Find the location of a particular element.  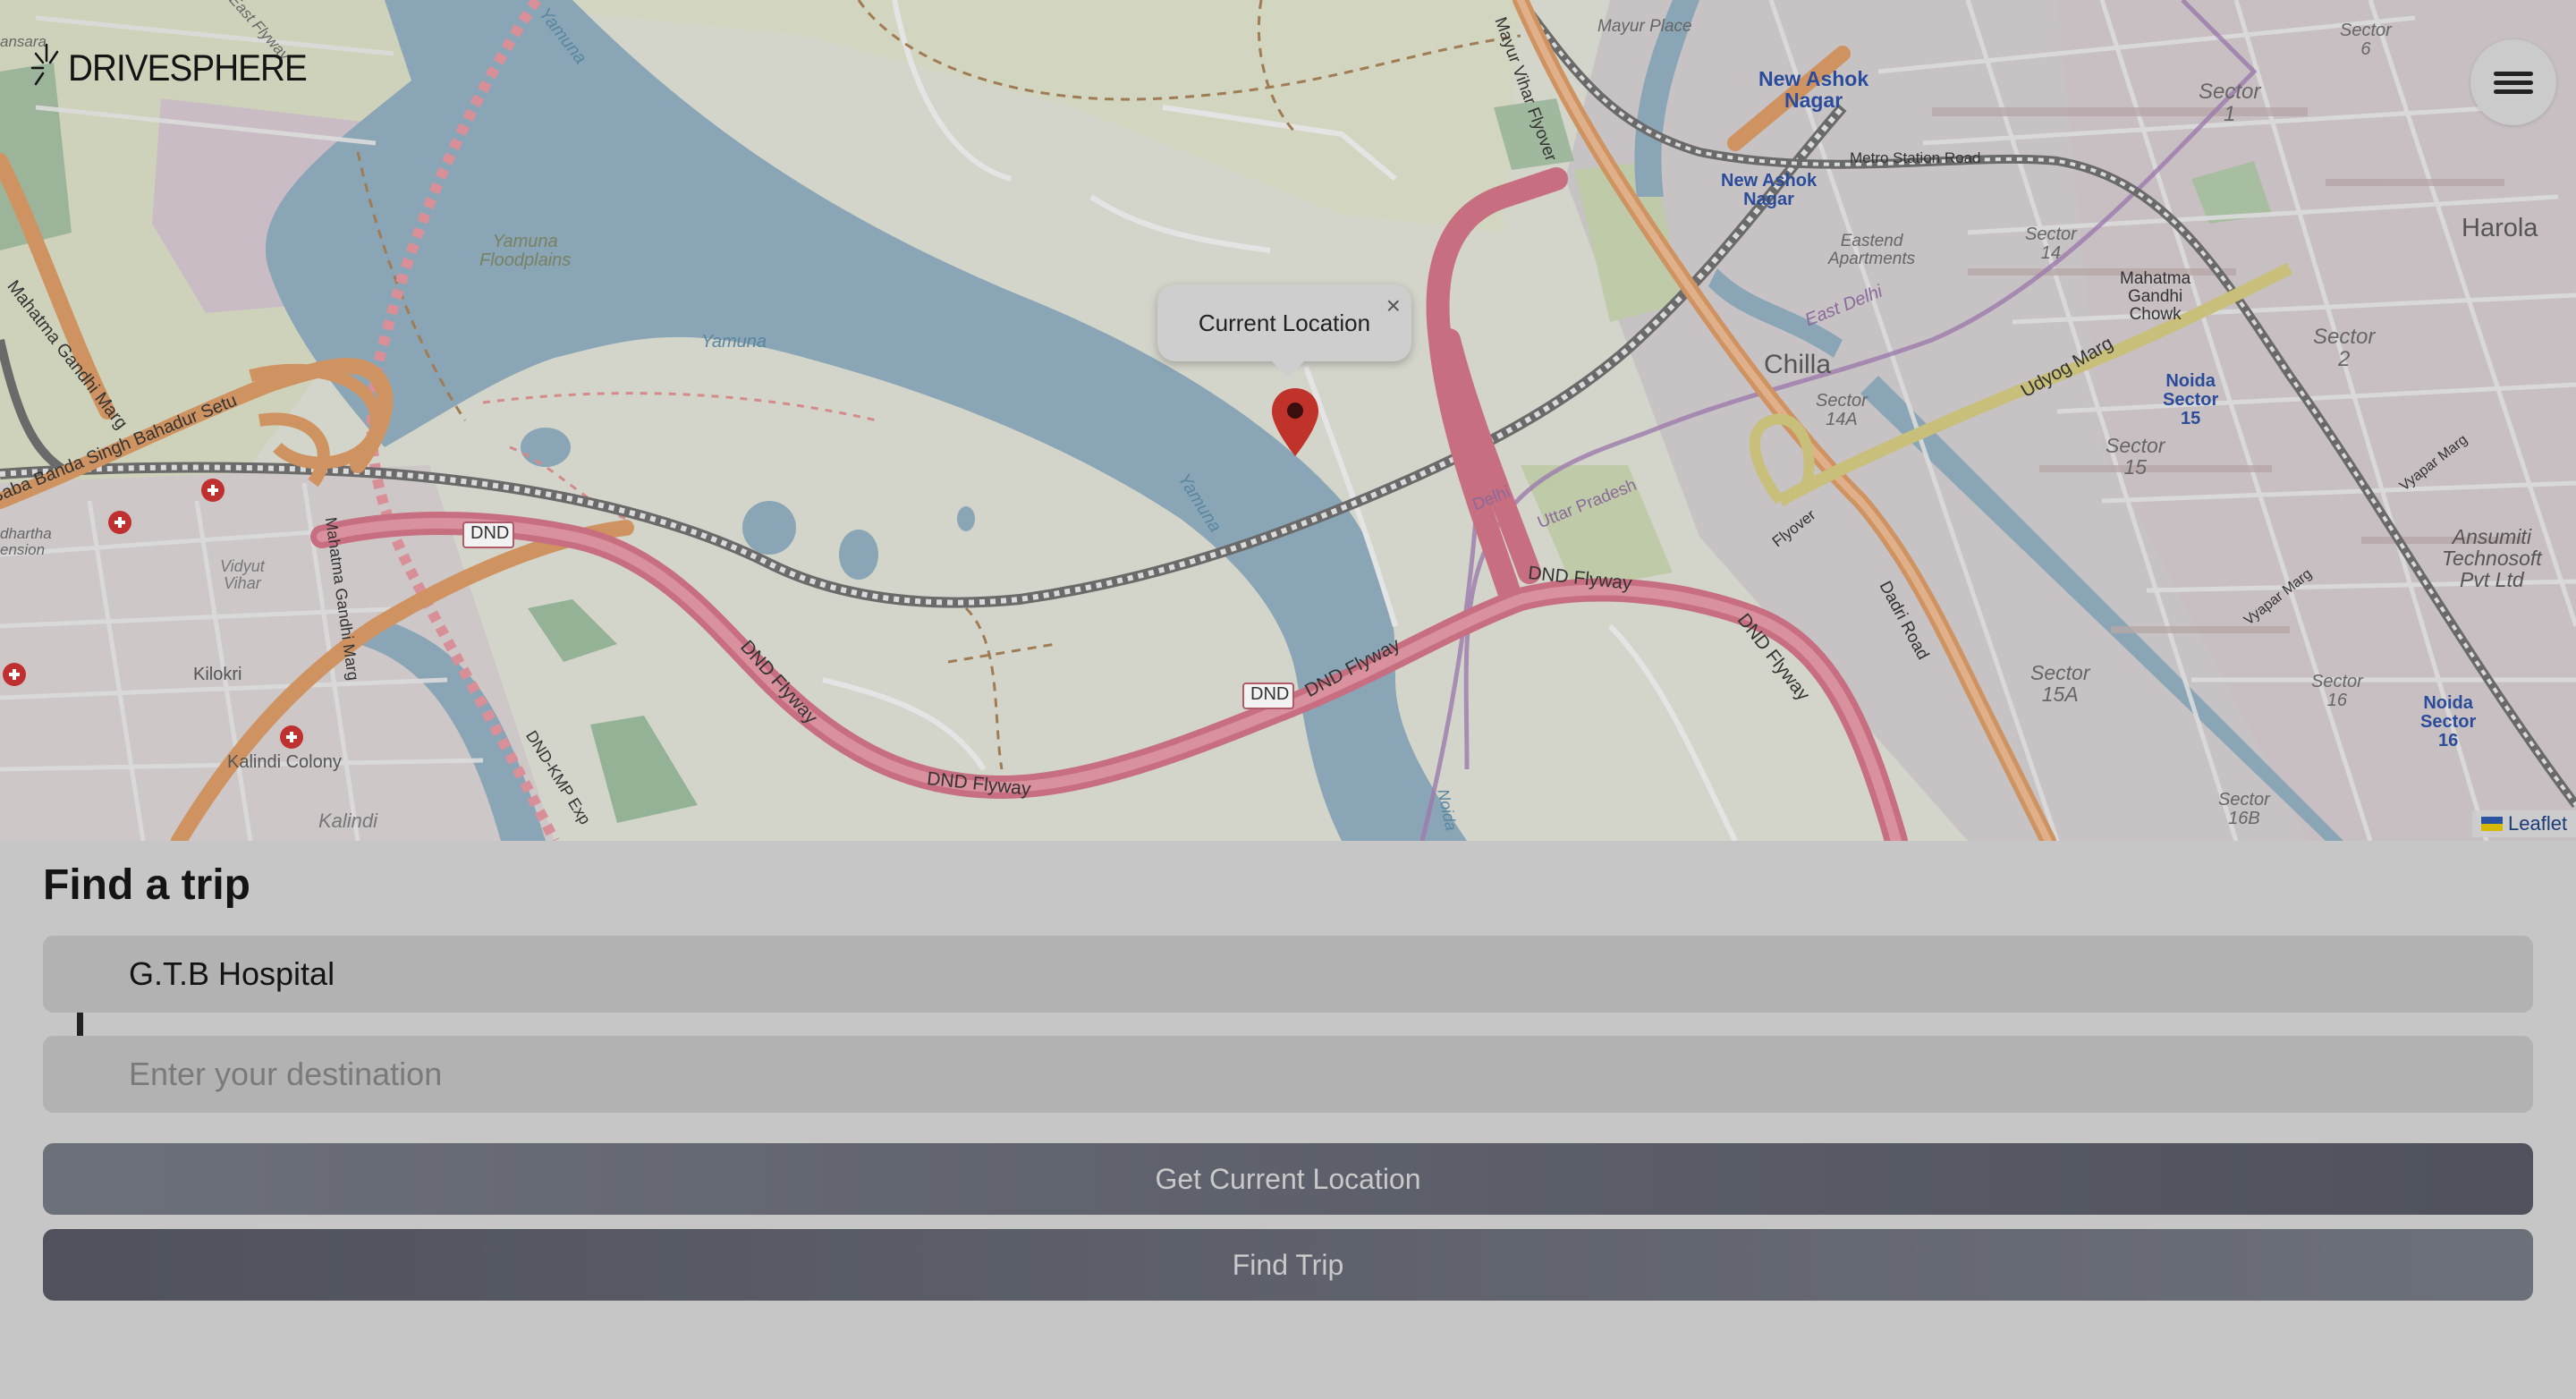

map-label-dnd-2: DND is located at coordinates (1270, 694).